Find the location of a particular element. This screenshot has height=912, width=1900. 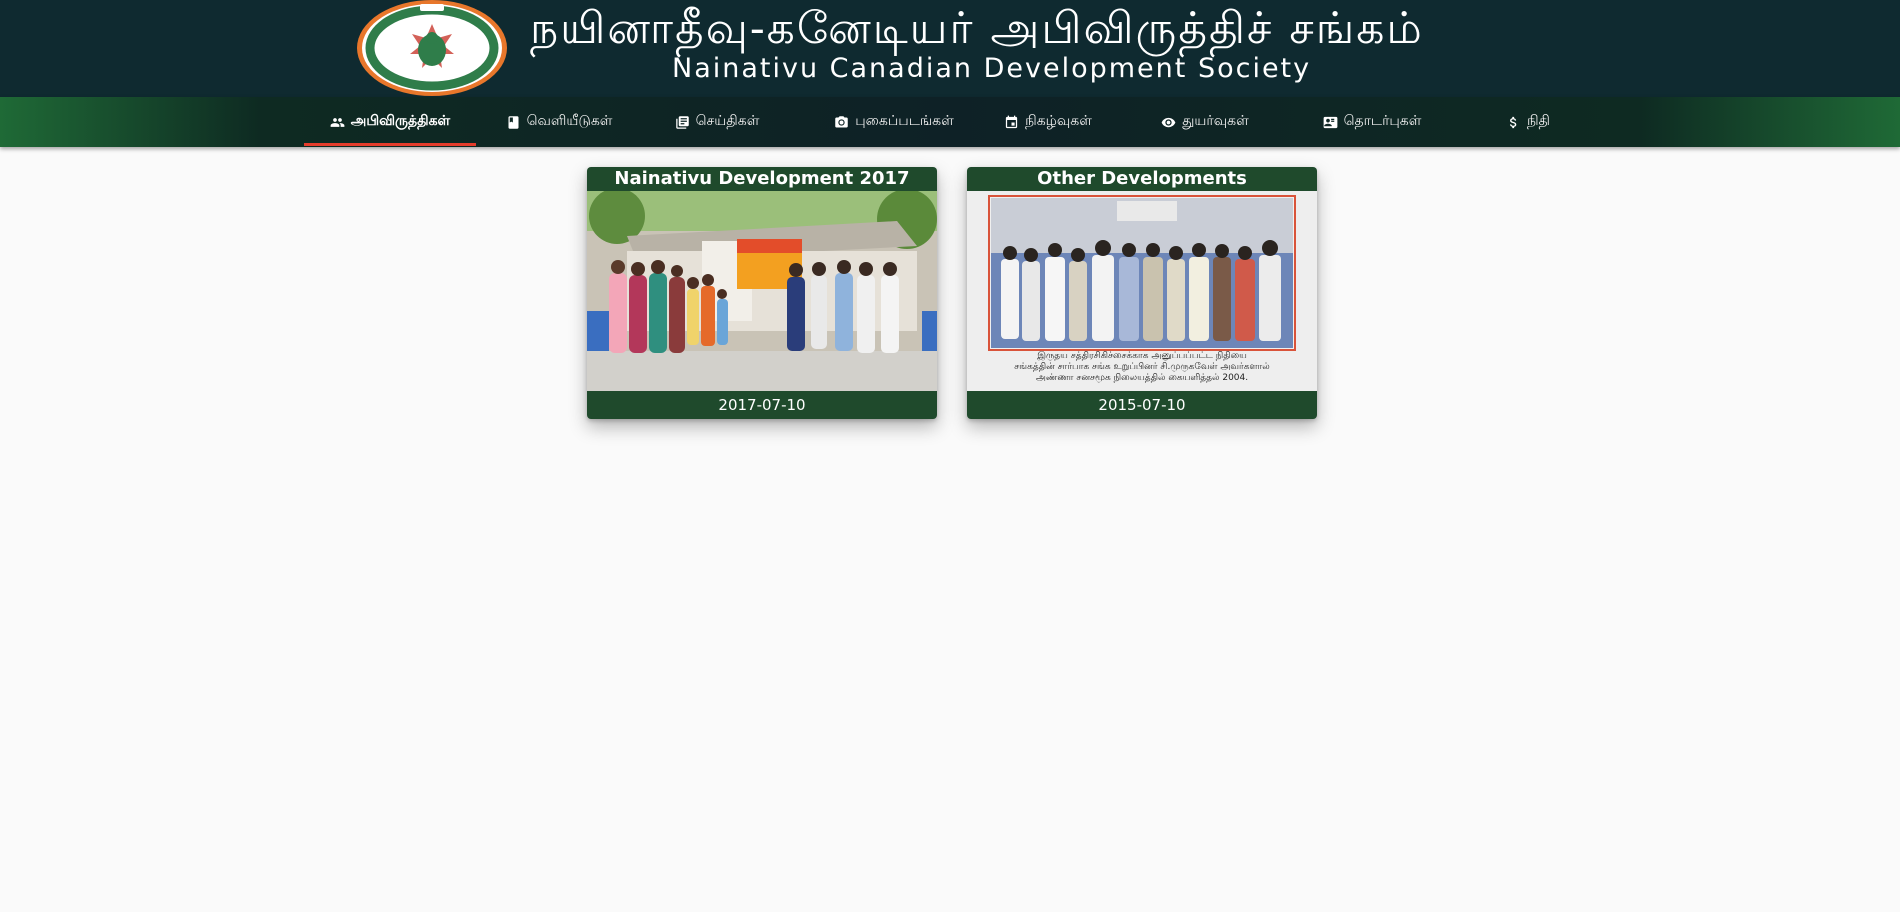

card-date: 2015-07-10 is located at coordinates (1142, 405).